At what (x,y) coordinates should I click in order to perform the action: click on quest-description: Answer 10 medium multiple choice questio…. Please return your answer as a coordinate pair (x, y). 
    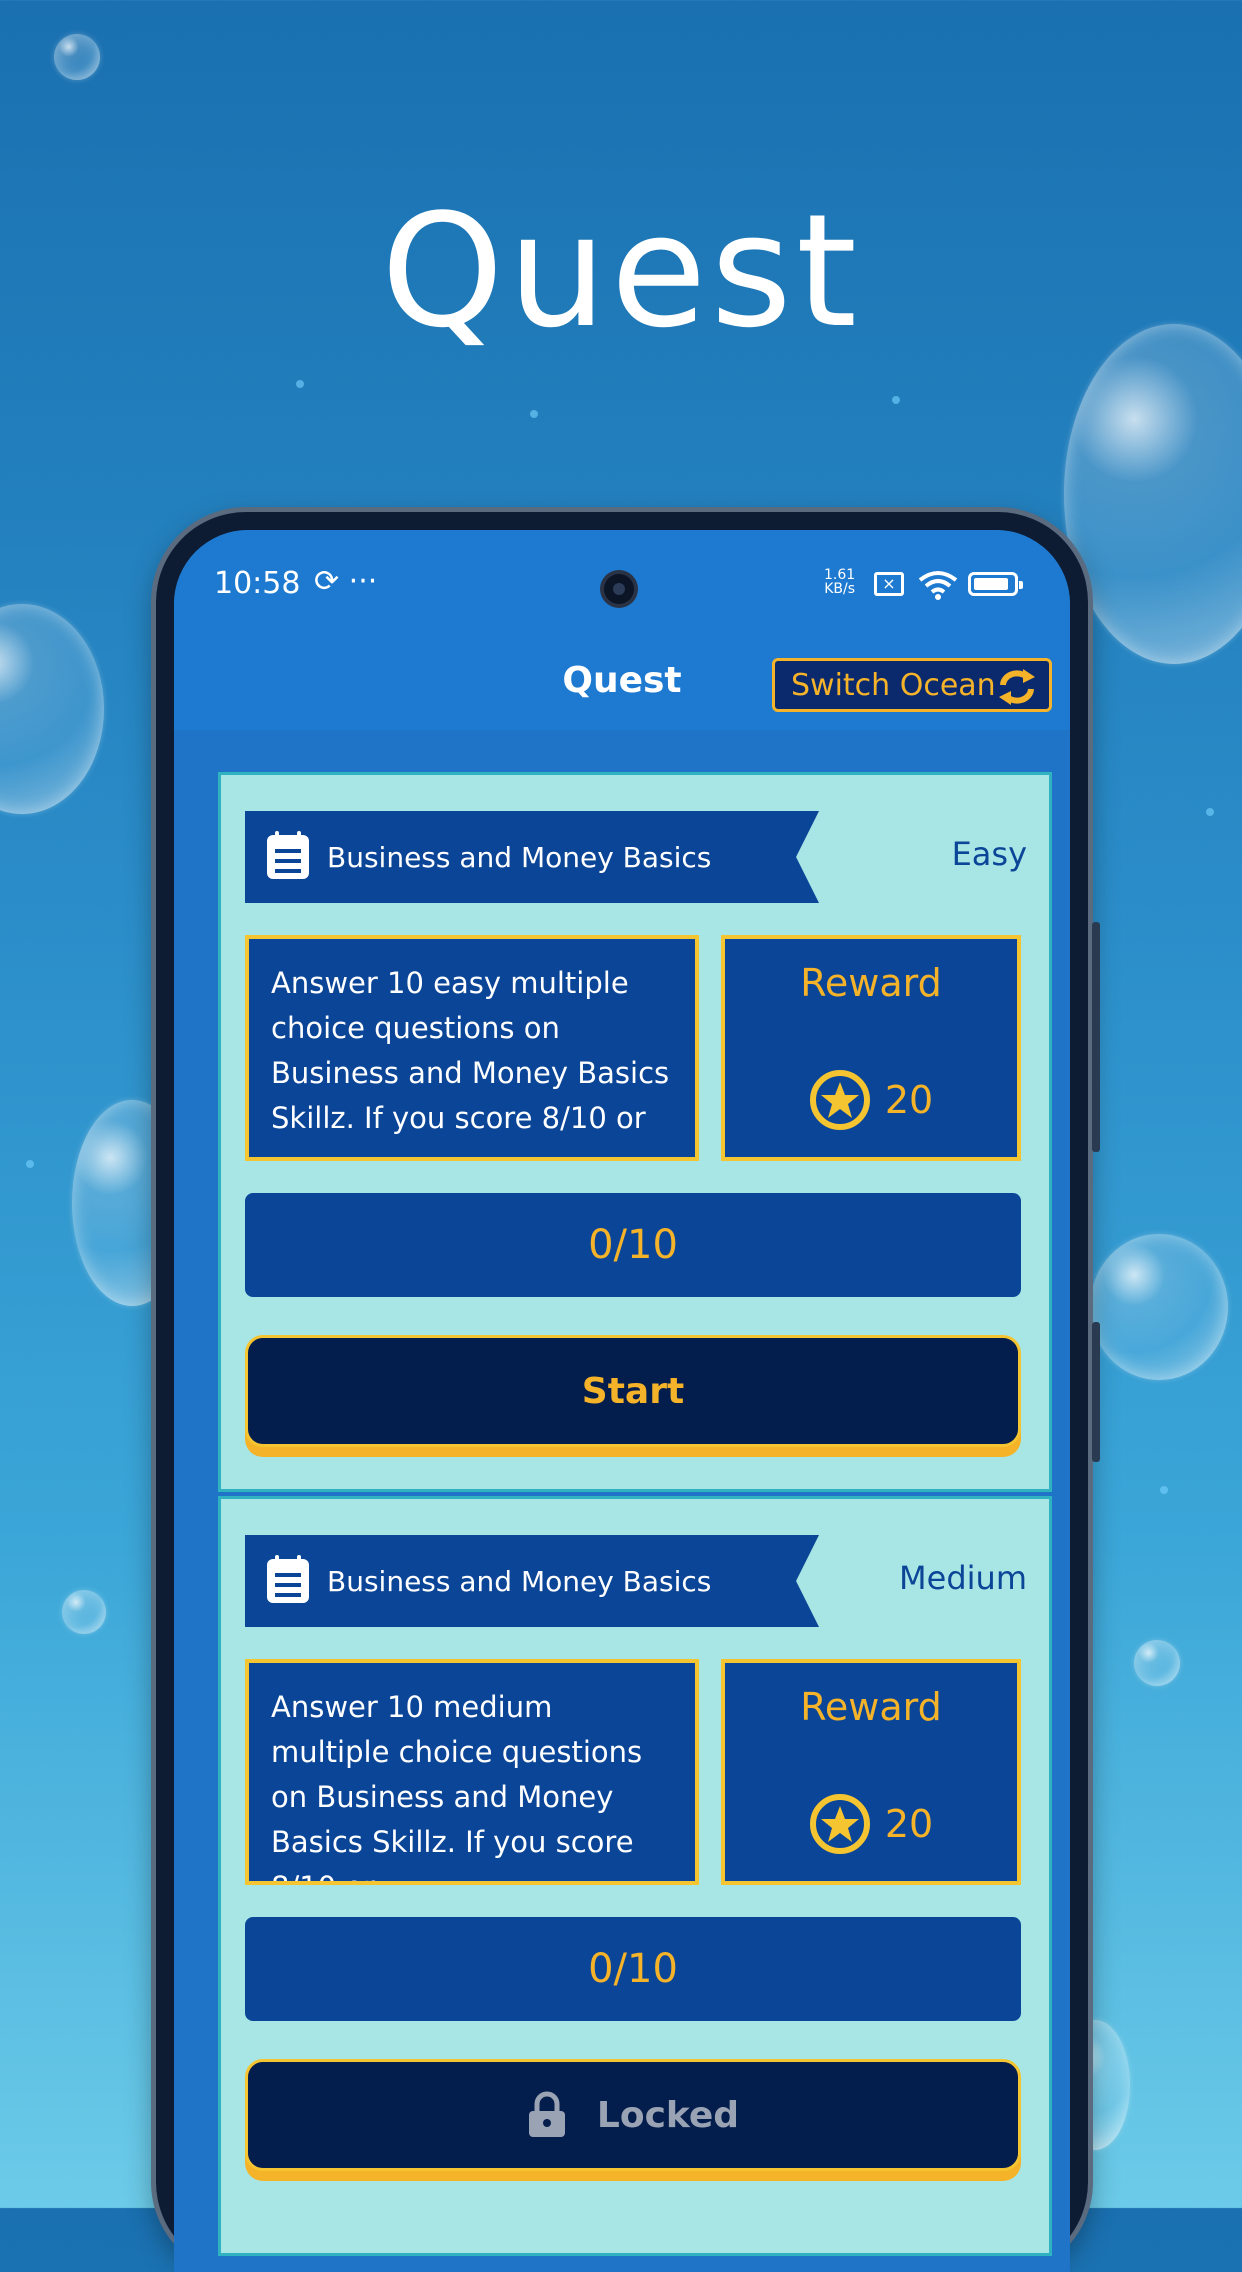
    Looking at the image, I should click on (472, 1772).